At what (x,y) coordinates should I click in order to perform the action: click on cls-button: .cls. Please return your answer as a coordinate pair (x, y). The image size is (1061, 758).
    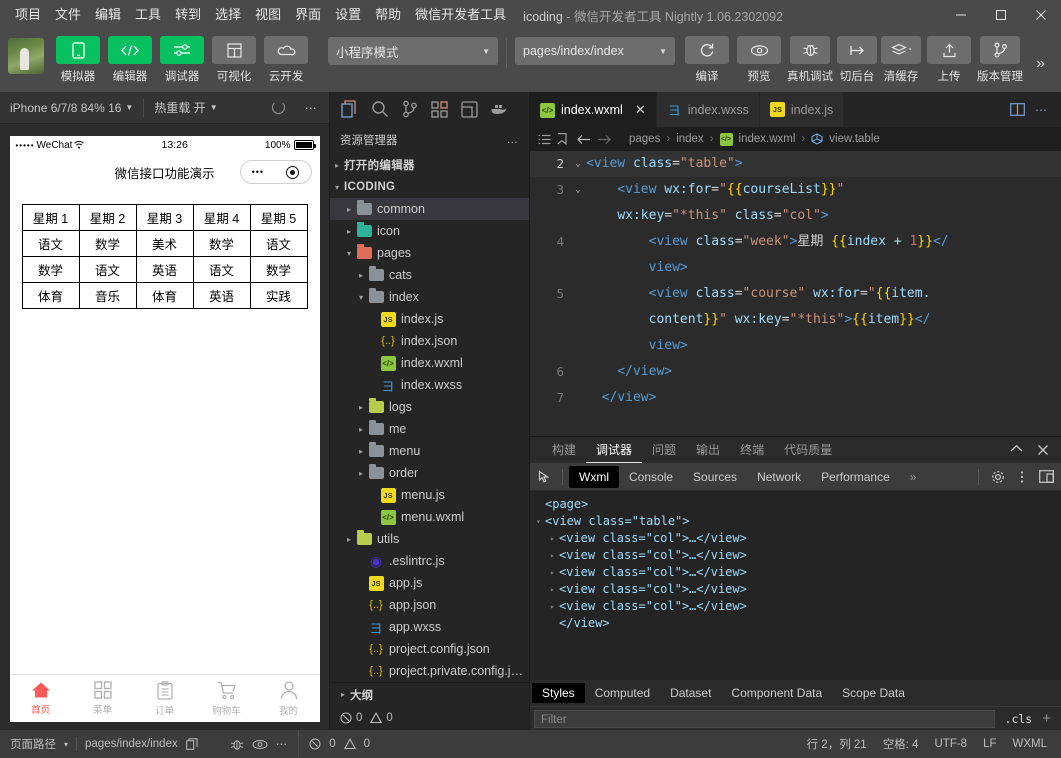
    Looking at the image, I should click on (1019, 719).